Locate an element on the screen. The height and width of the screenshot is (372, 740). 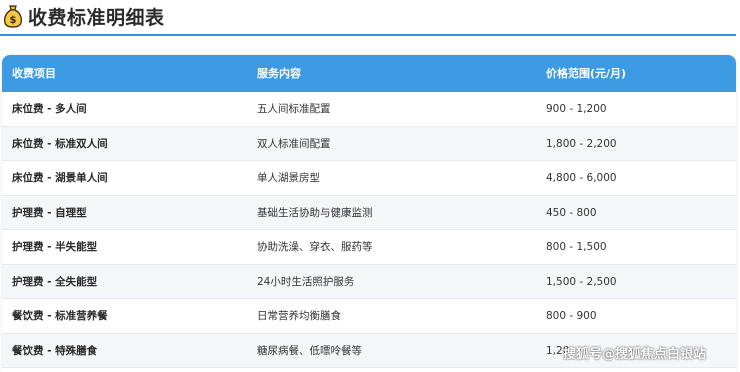
fee-item-cell: 护理费 - 自理型 is located at coordinates (49, 212).